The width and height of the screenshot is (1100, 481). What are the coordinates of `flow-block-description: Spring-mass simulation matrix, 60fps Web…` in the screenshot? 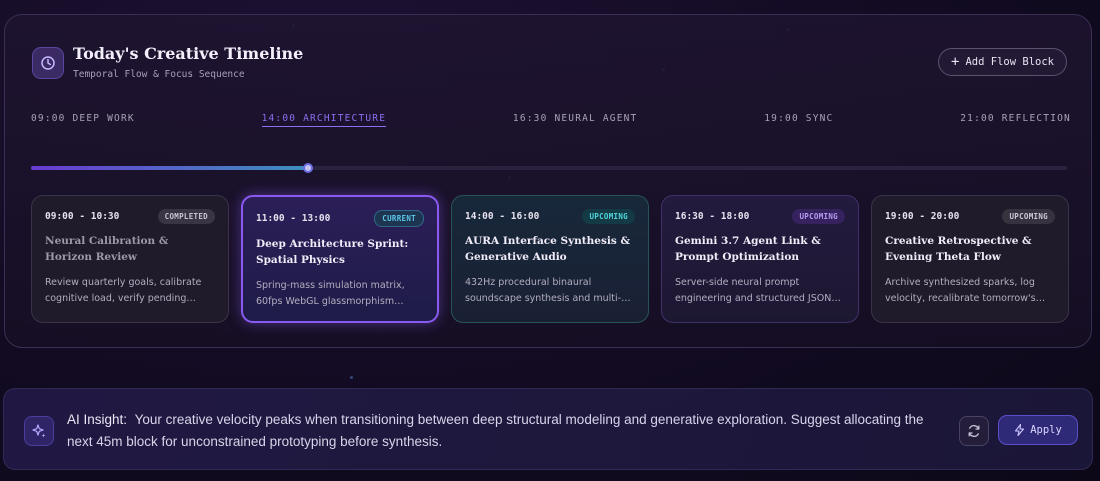 It's located at (330, 293).